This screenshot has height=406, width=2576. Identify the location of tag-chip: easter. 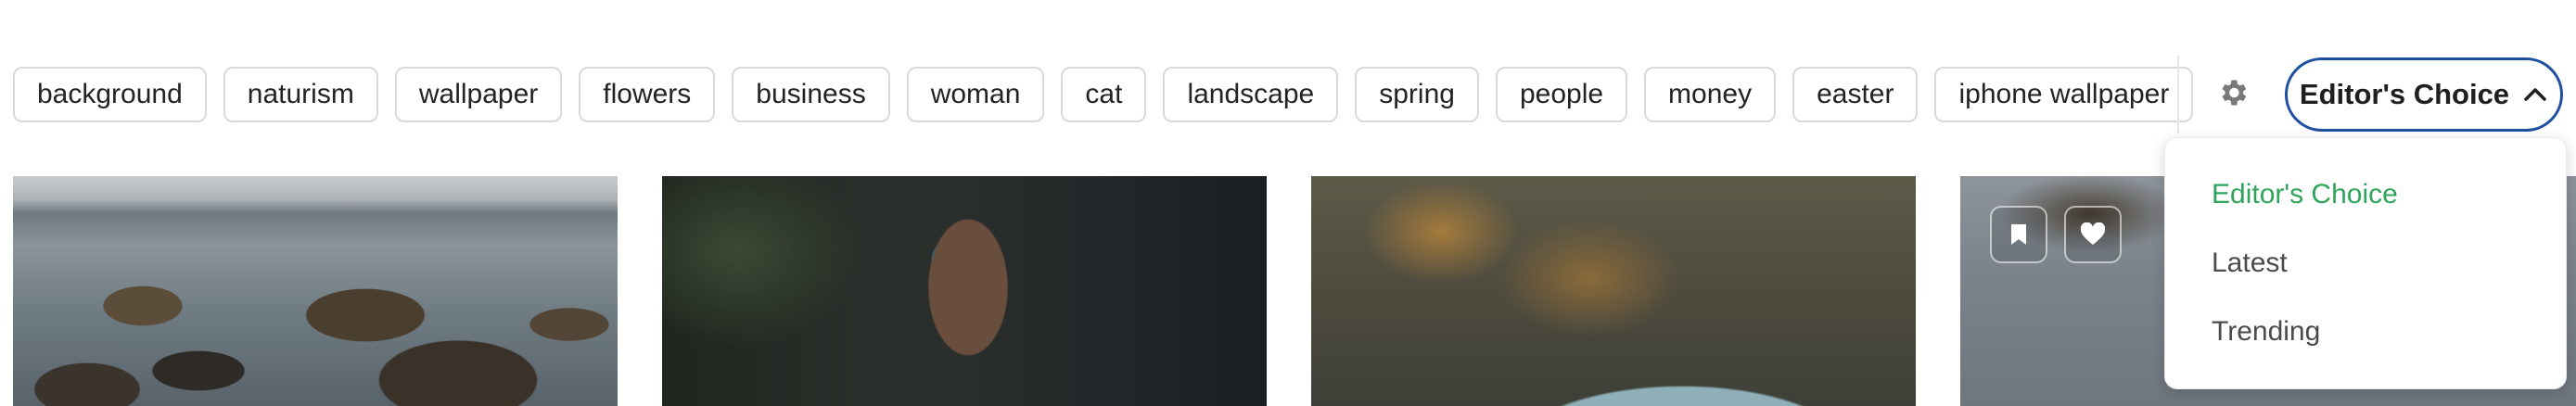
(1855, 94).